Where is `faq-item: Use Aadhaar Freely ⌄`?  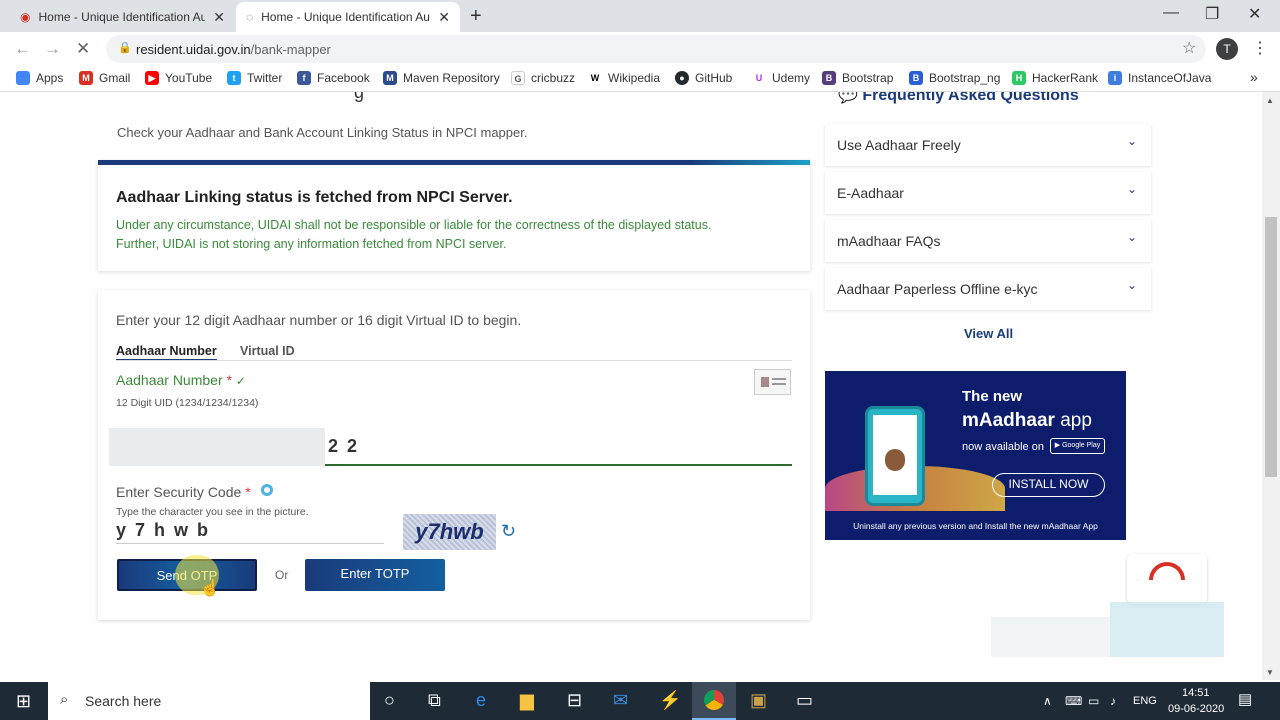 faq-item: Use Aadhaar Freely ⌄ is located at coordinates (988, 145).